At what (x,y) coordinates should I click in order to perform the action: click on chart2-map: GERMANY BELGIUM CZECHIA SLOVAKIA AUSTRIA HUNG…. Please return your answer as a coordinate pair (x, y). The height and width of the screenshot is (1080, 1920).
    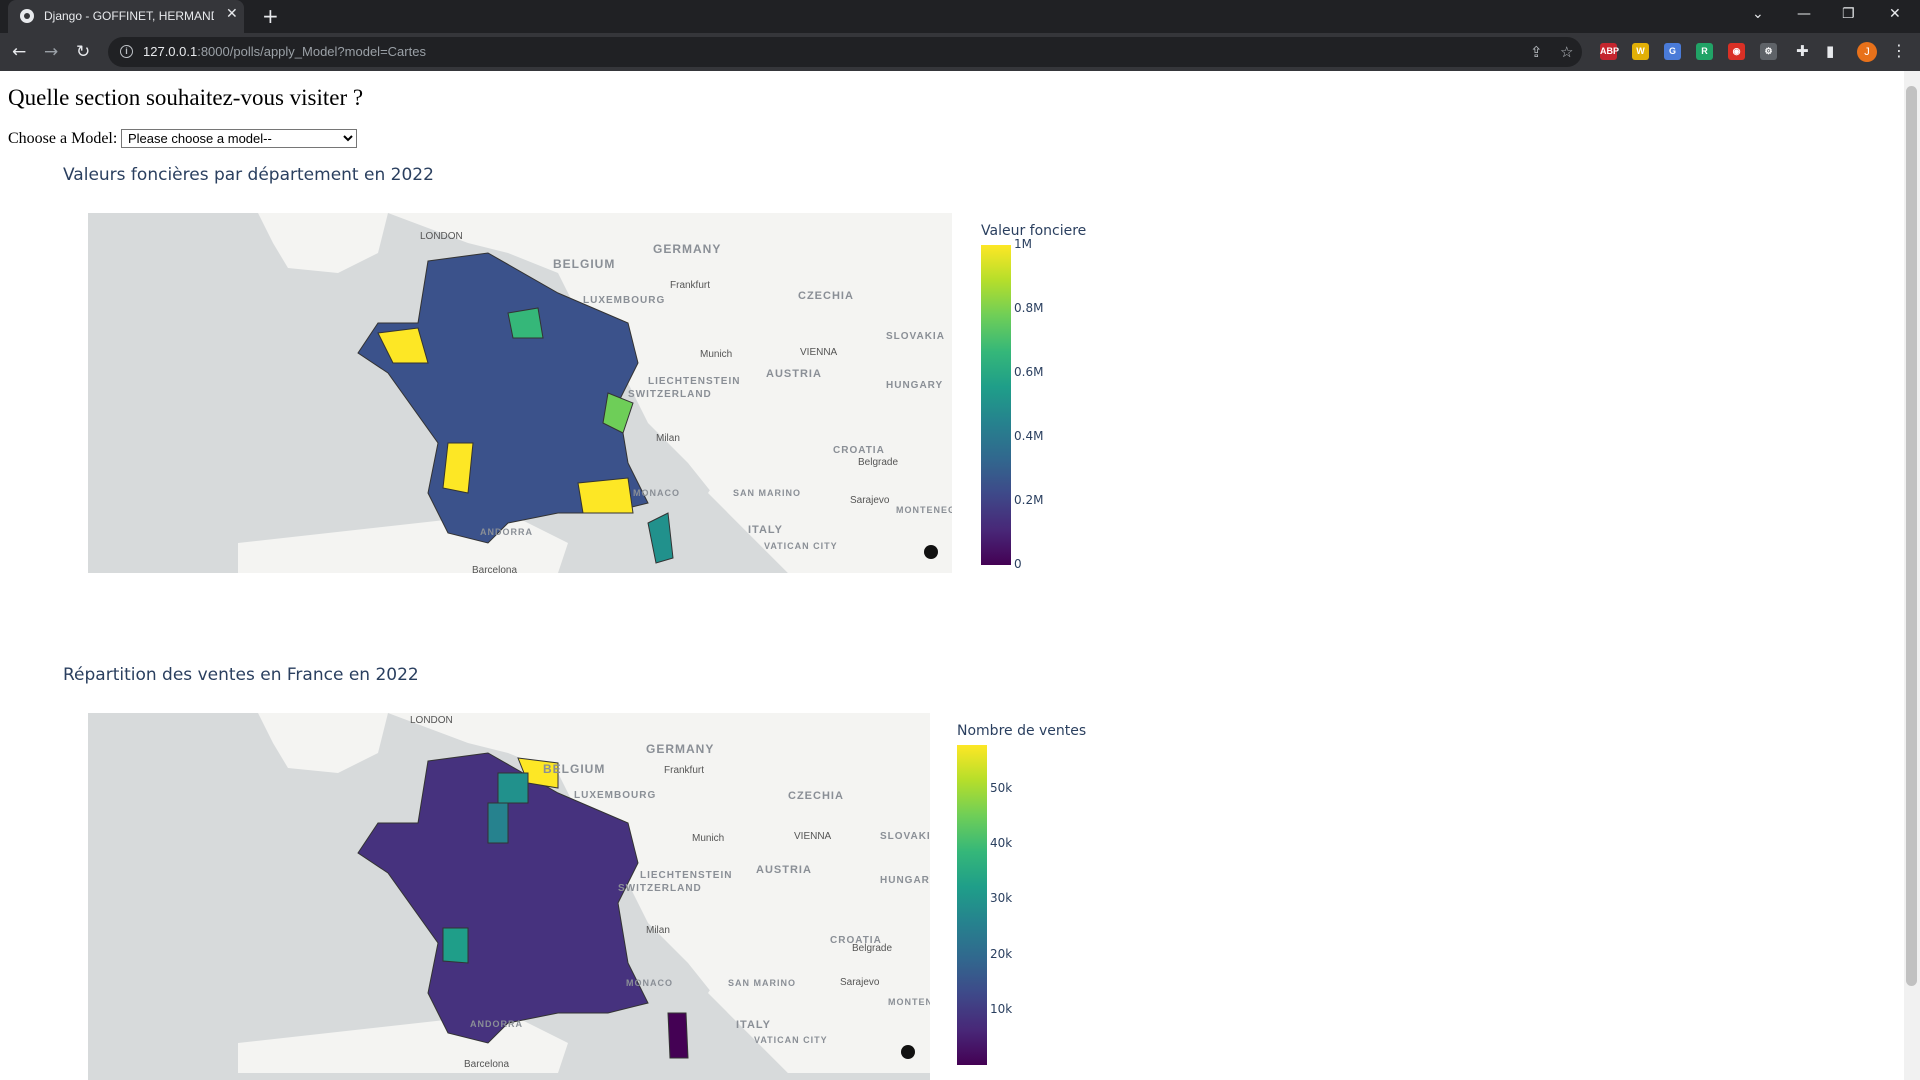
    Looking at the image, I should click on (509, 896).